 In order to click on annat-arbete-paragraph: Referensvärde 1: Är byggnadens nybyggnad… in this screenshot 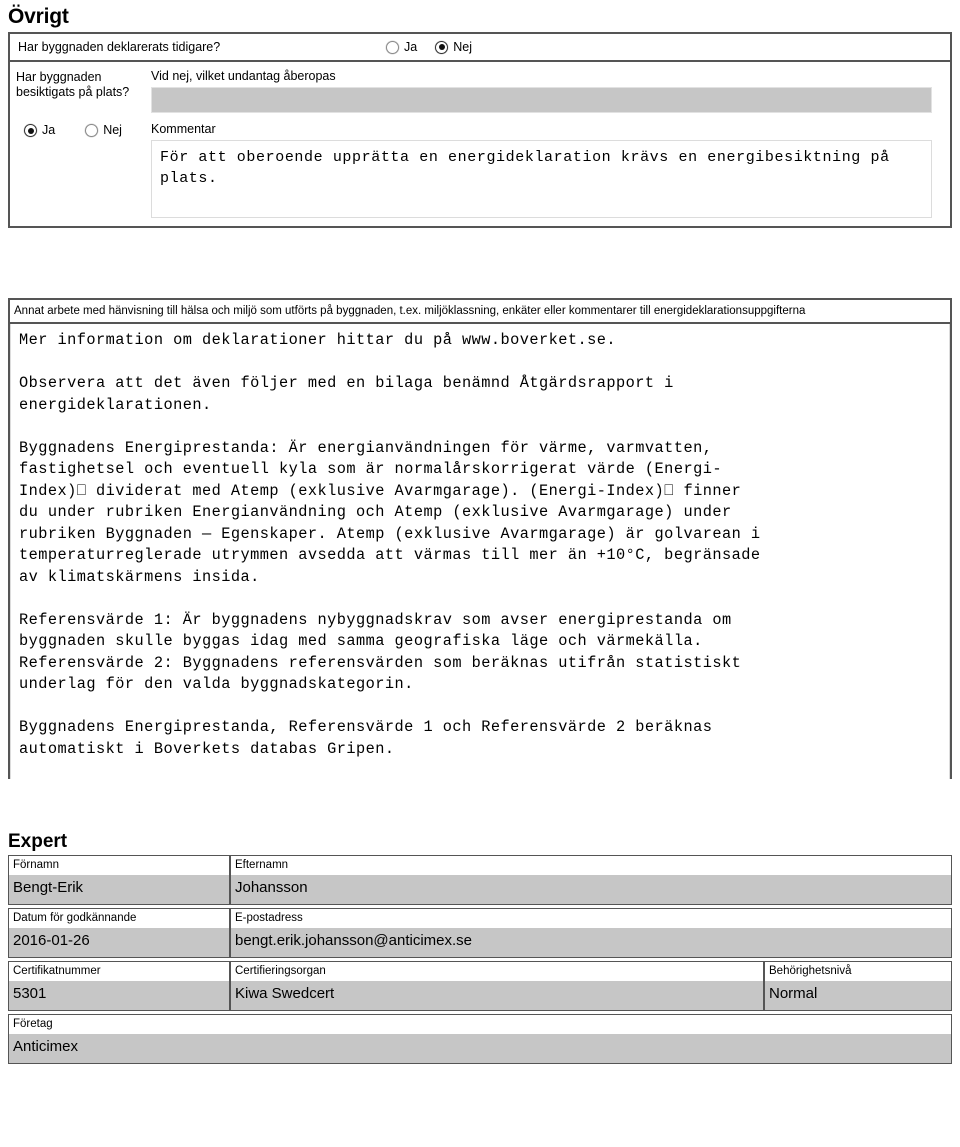, I will do `click(380, 652)`.